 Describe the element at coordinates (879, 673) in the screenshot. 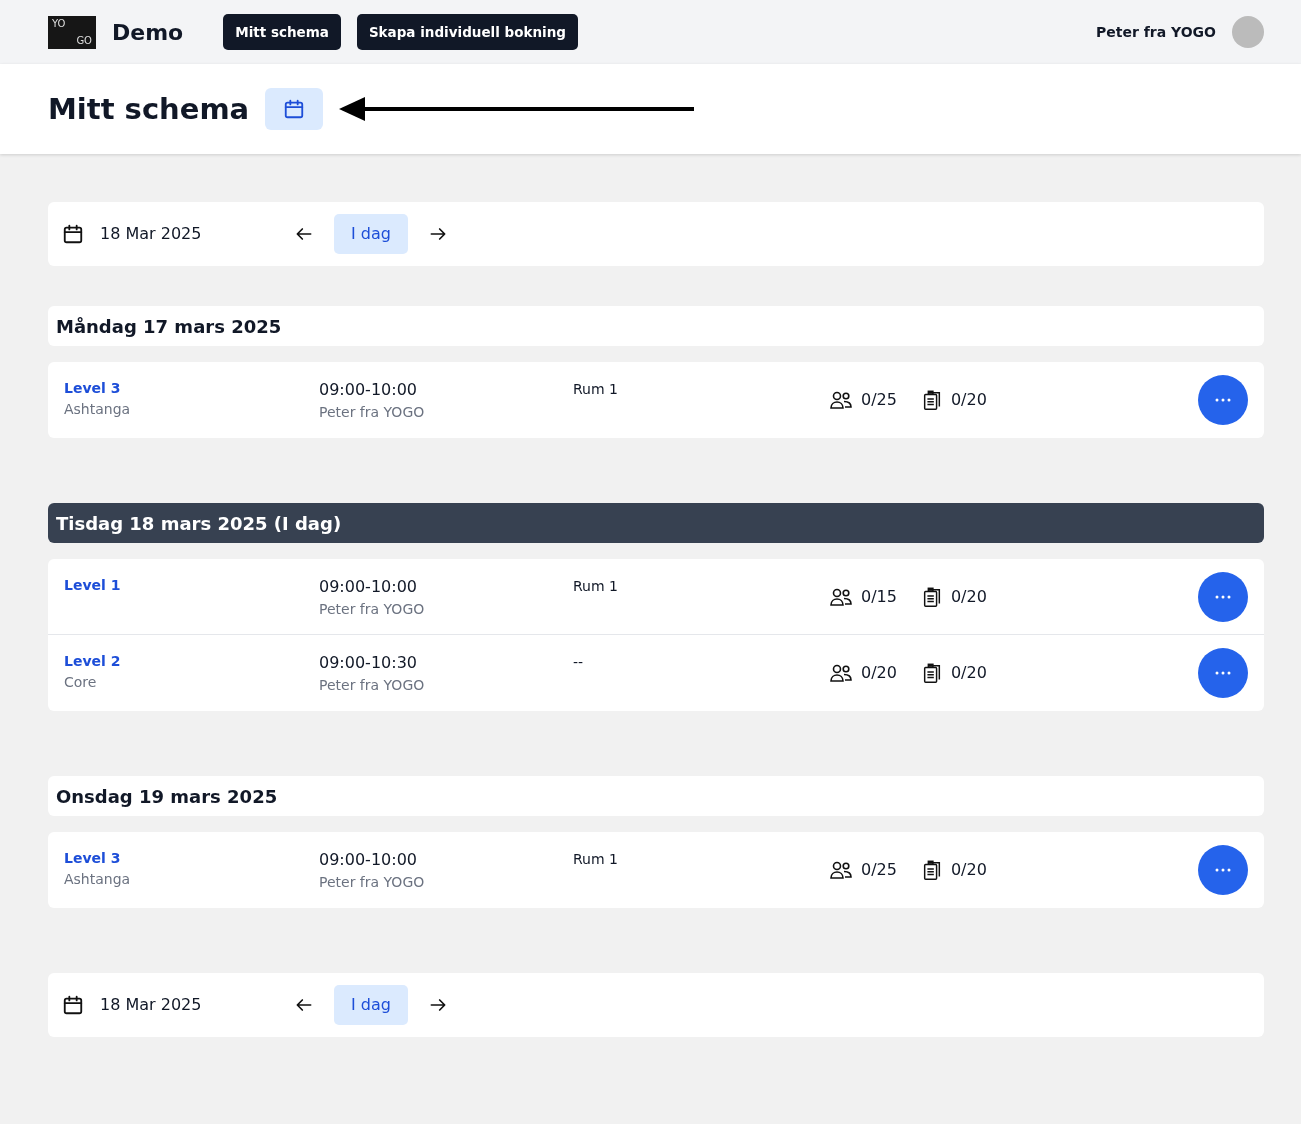

I see `signup-count: 0/20` at that location.